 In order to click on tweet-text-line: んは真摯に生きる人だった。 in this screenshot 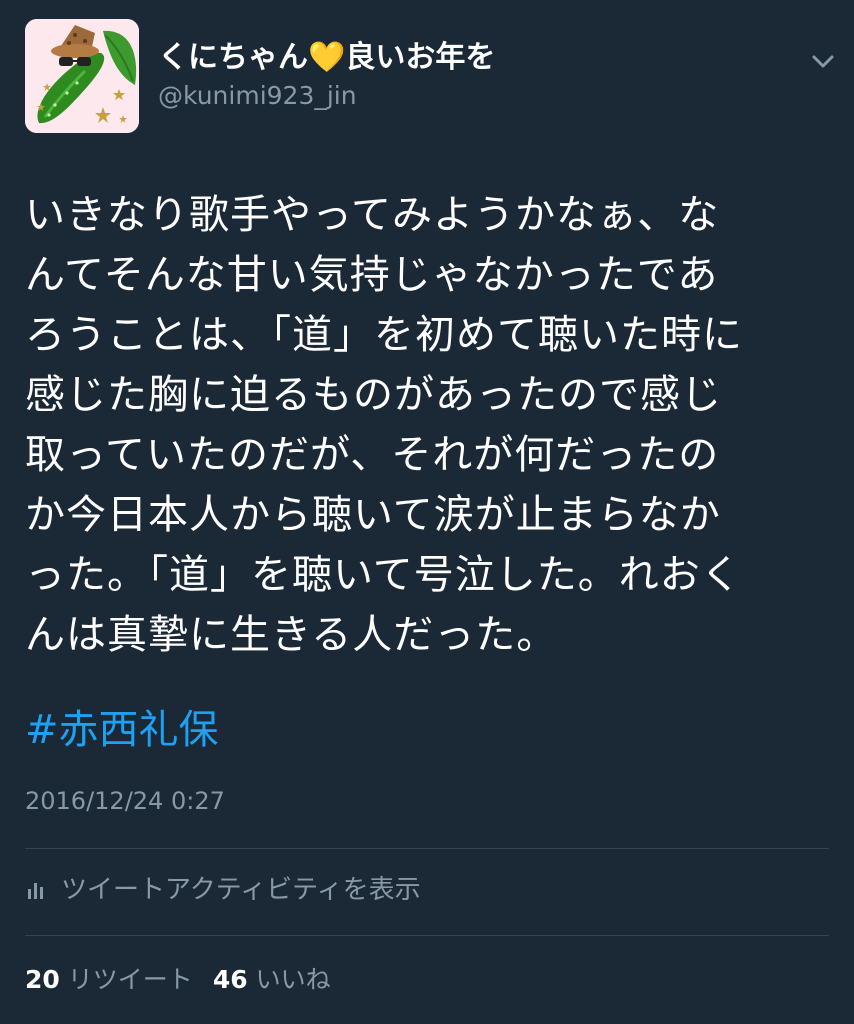, I will do `click(291, 635)`.